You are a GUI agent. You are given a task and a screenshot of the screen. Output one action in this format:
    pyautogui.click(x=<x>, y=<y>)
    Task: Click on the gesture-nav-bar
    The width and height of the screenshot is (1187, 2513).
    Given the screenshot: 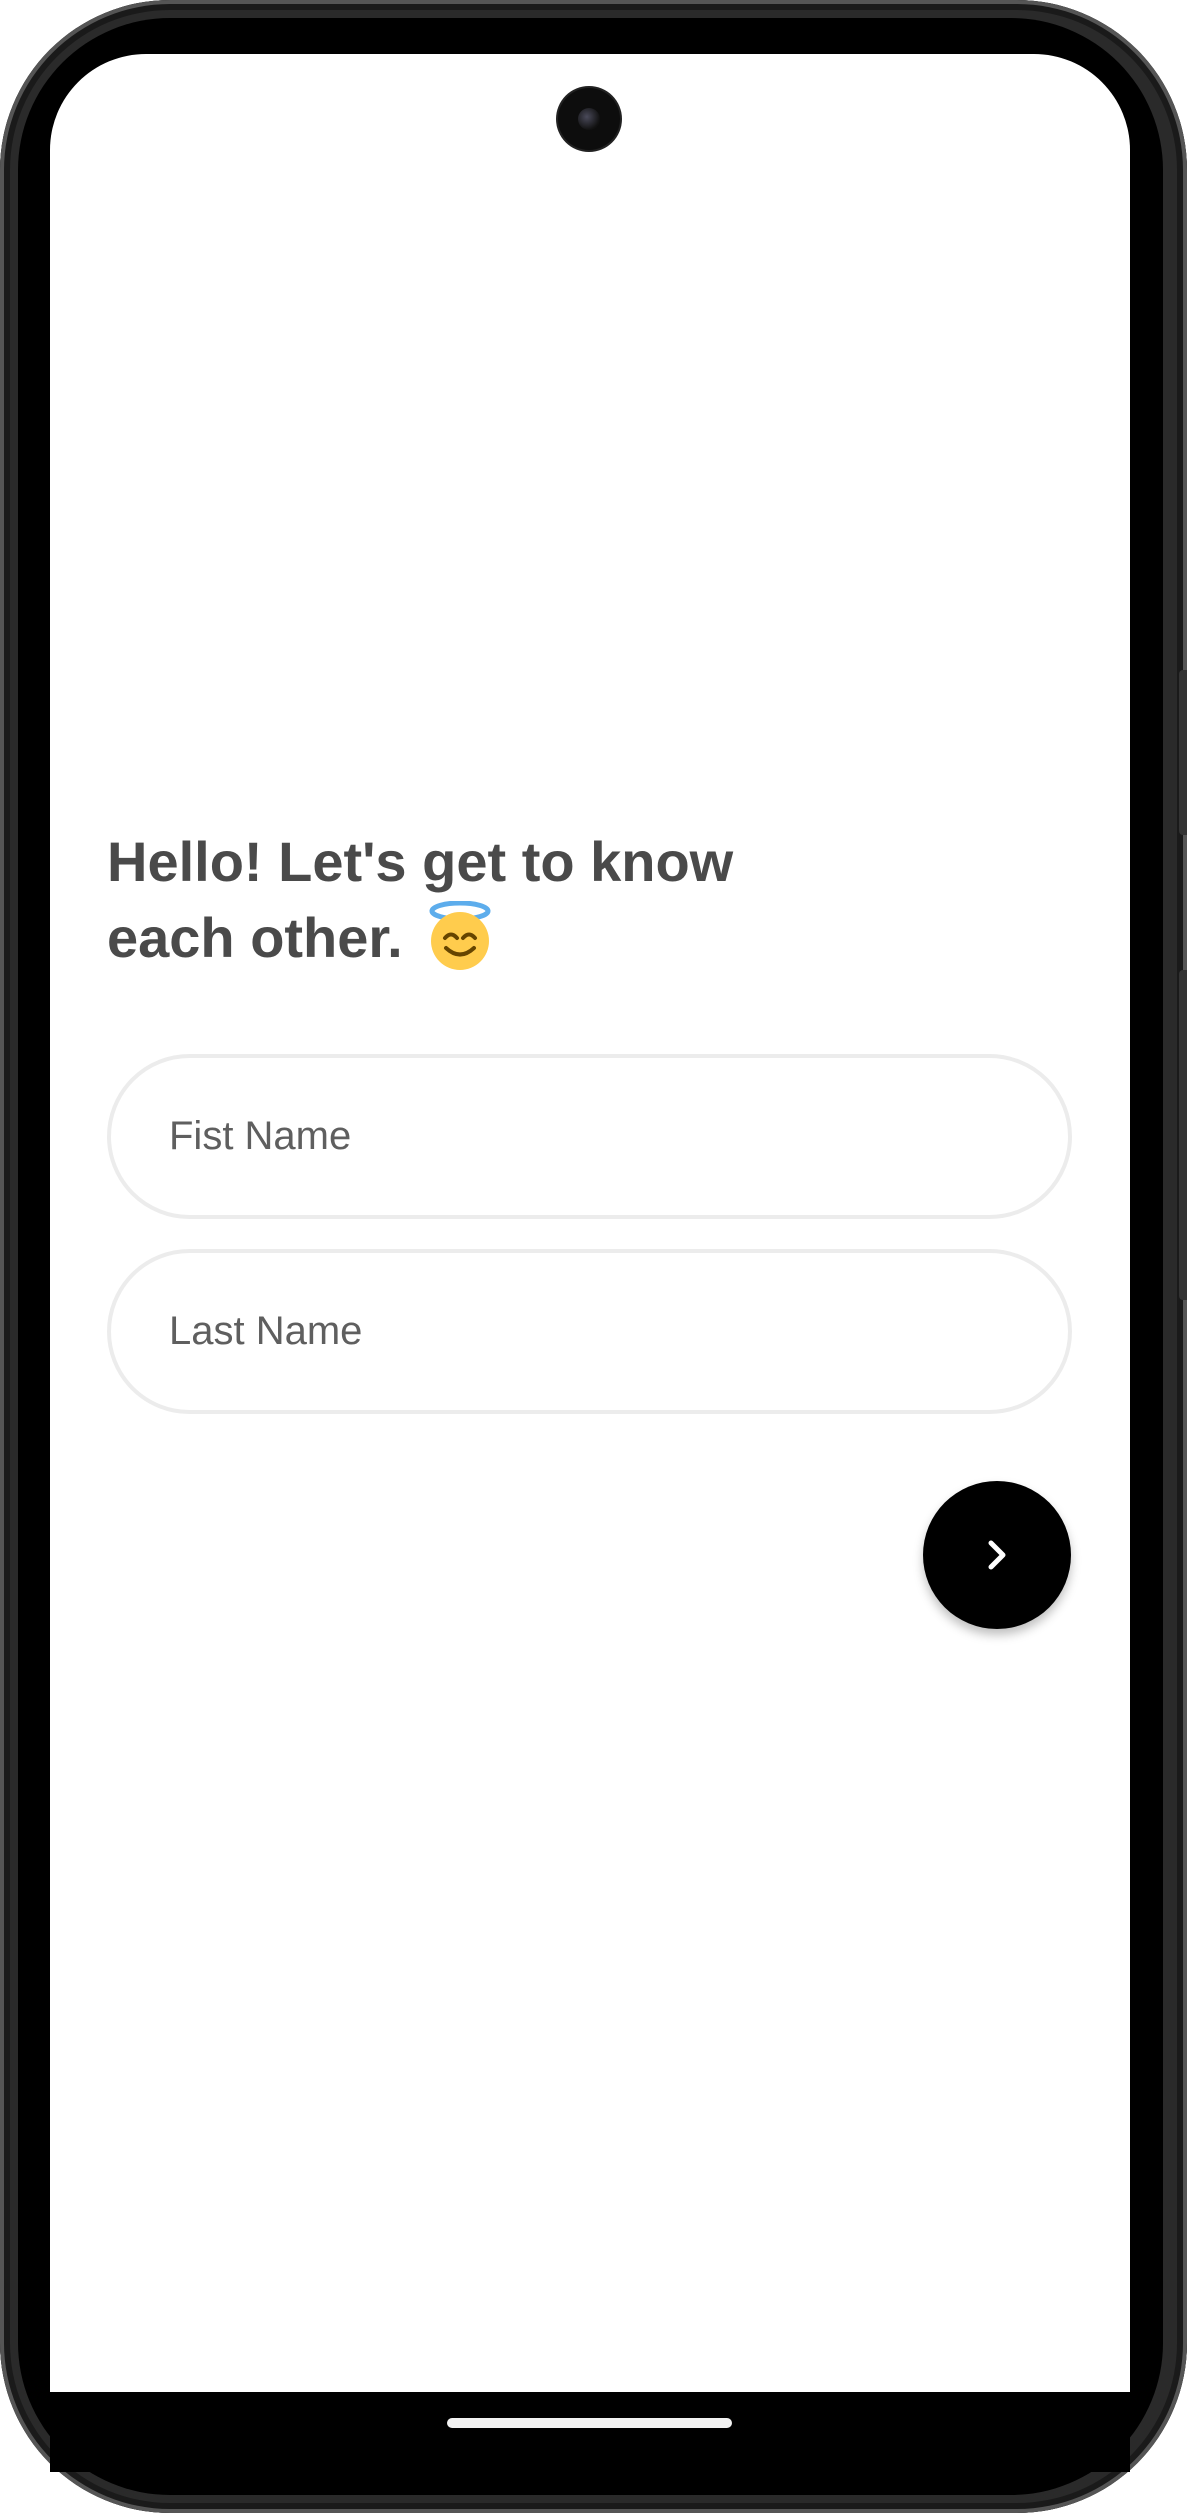 What is the action you would take?
    pyautogui.click(x=590, y=2432)
    